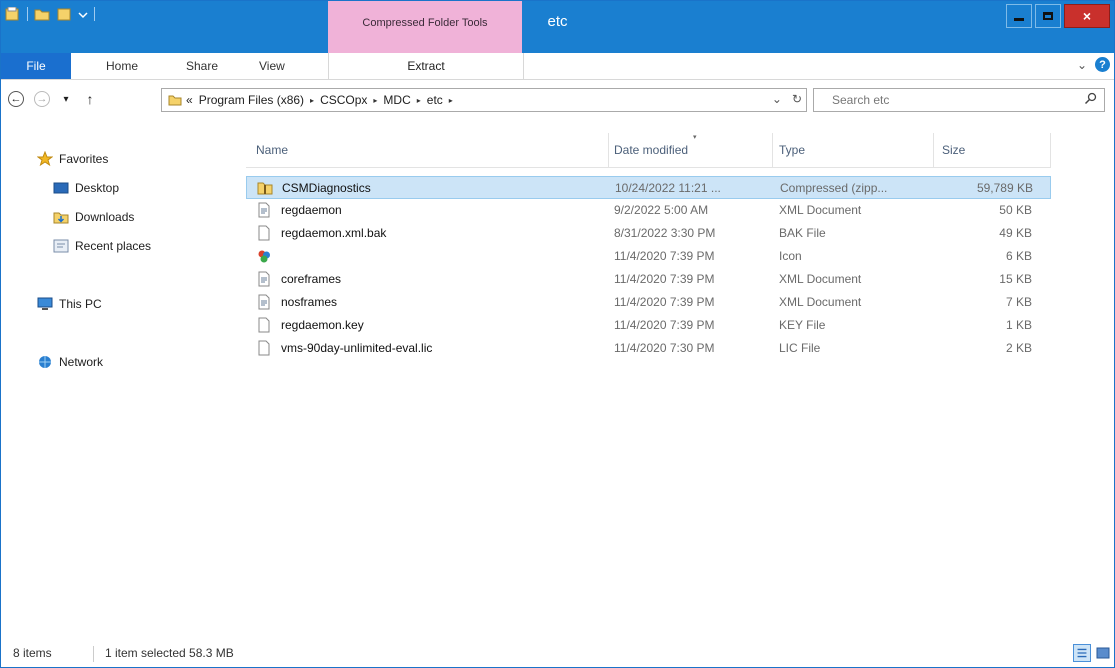 This screenshot has height=668, width=1115. I want to click on tab-extract: Extract, so click(426, 66).